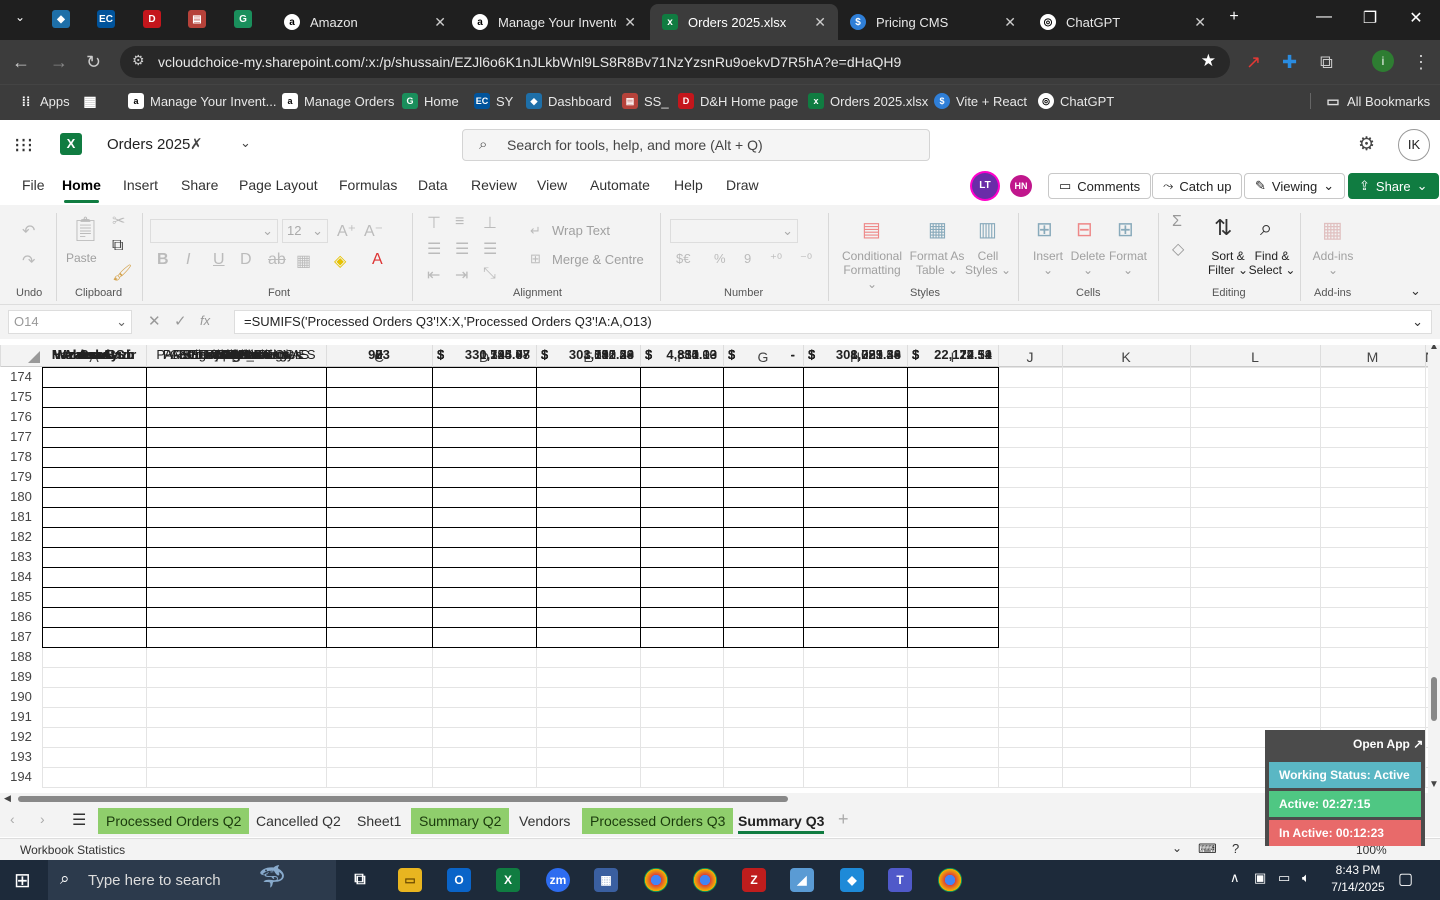 The image size is (1440, 900). Describe the element at coordinates (21, 697) in the screenshot. I see `row-header: 190` at that location.